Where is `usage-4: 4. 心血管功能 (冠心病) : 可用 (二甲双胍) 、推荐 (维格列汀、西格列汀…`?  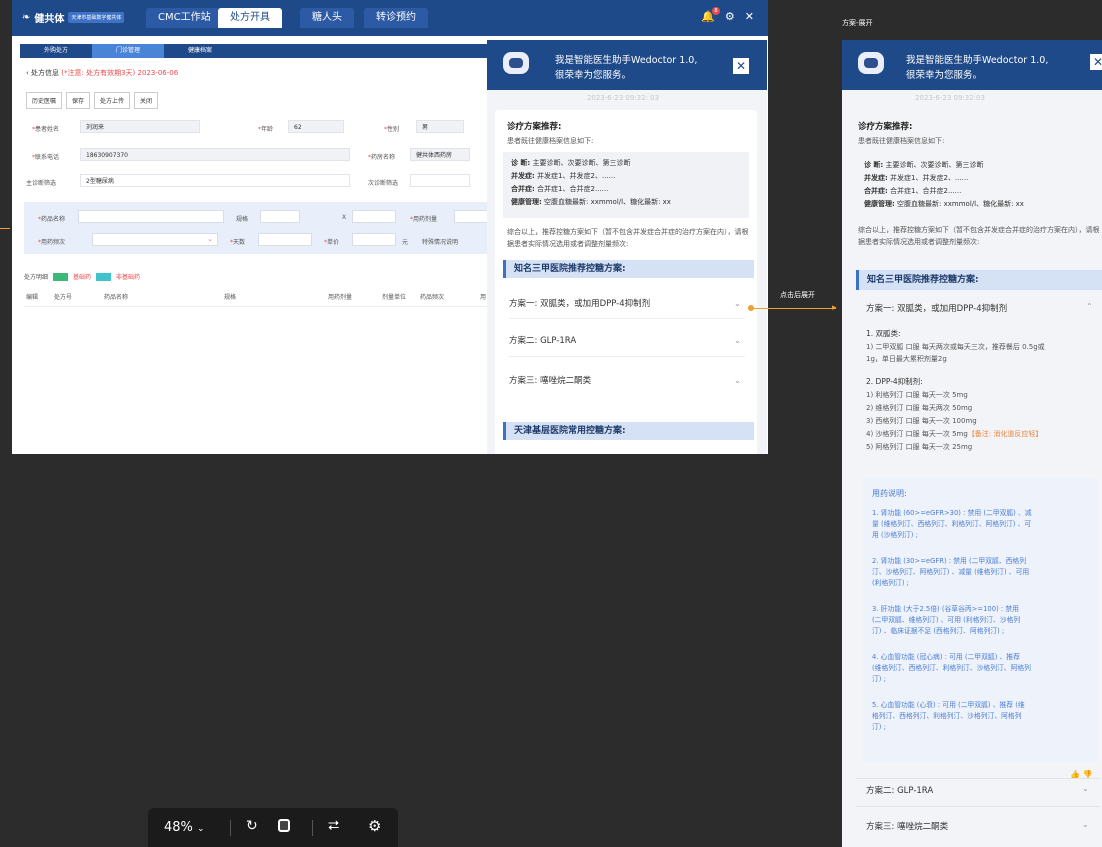 usage-4: 4. 心血管功能 (冠心病) : 可用 (二甲双胍) 、推荐 (维格列汀、西格列汀… is located at coordinates (951, 668).